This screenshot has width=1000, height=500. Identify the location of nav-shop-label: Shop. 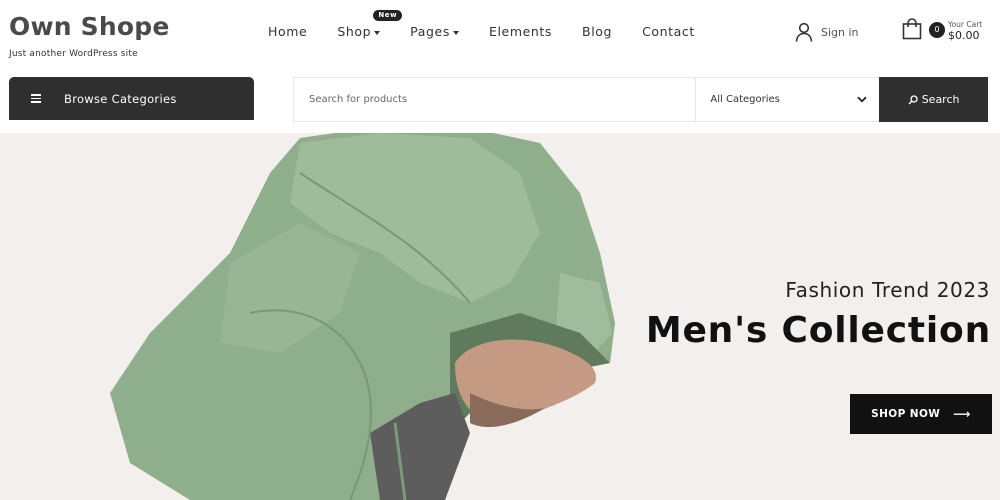
(354, 31).